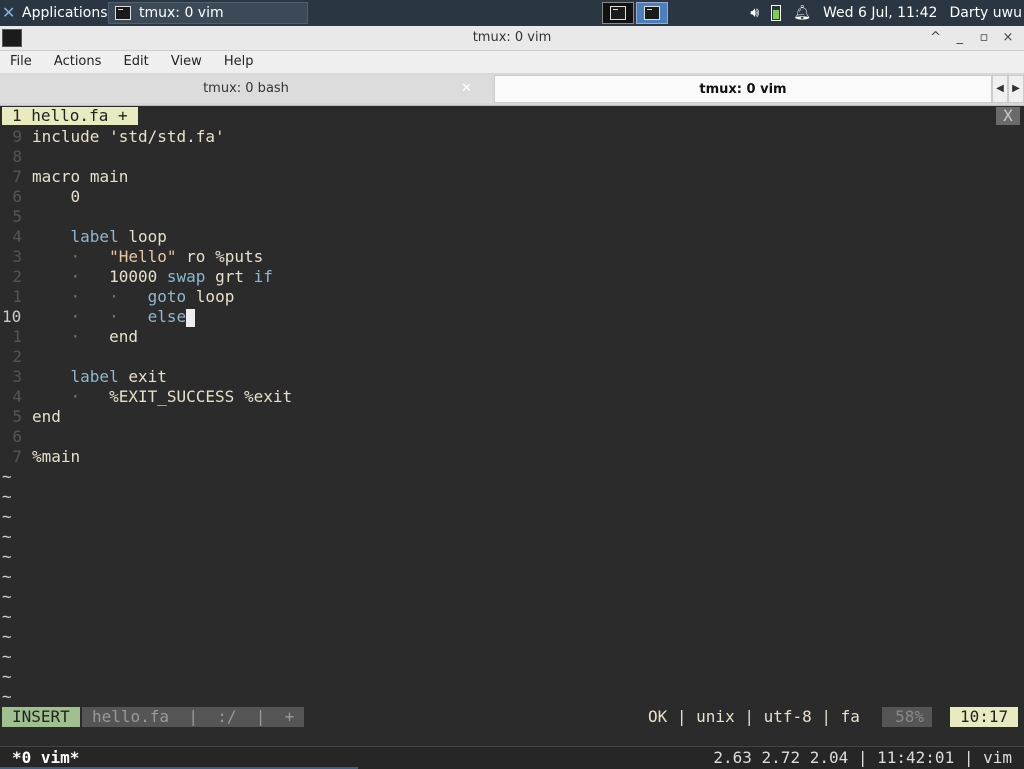 This screenshot has width=1024, height=769. What do you see at coordinates (186, 62) in the screenshot?
I see `menu-view: View` at bounding box center [186, 62].